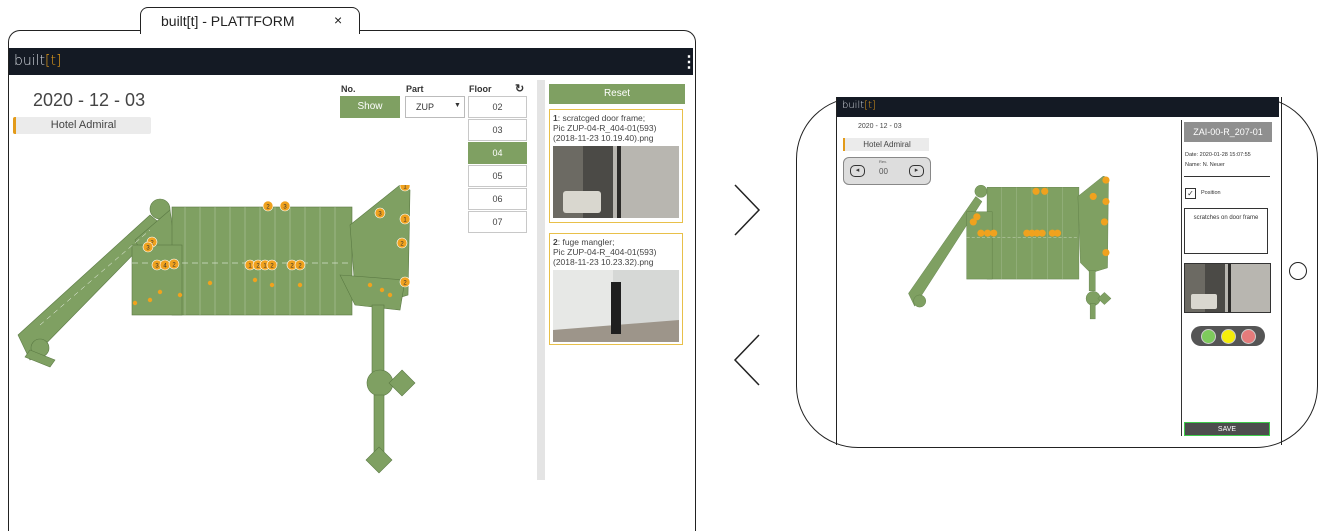 This screenshot has height=531, width=1325. I want to click on floor-option: 03, so click(497, 130).